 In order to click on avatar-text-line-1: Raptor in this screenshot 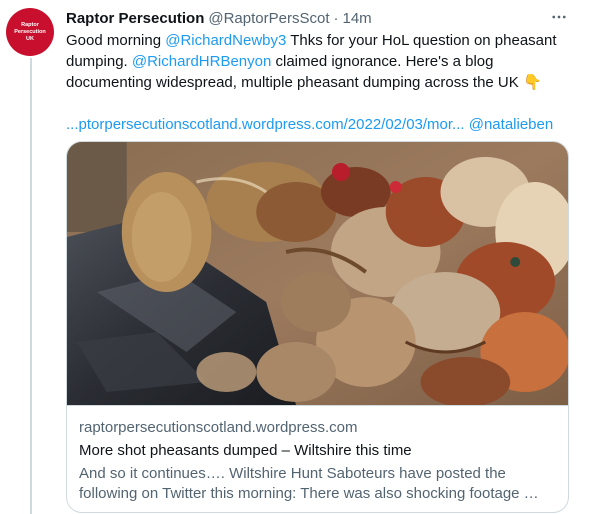, I will do `click(30, 24)`.